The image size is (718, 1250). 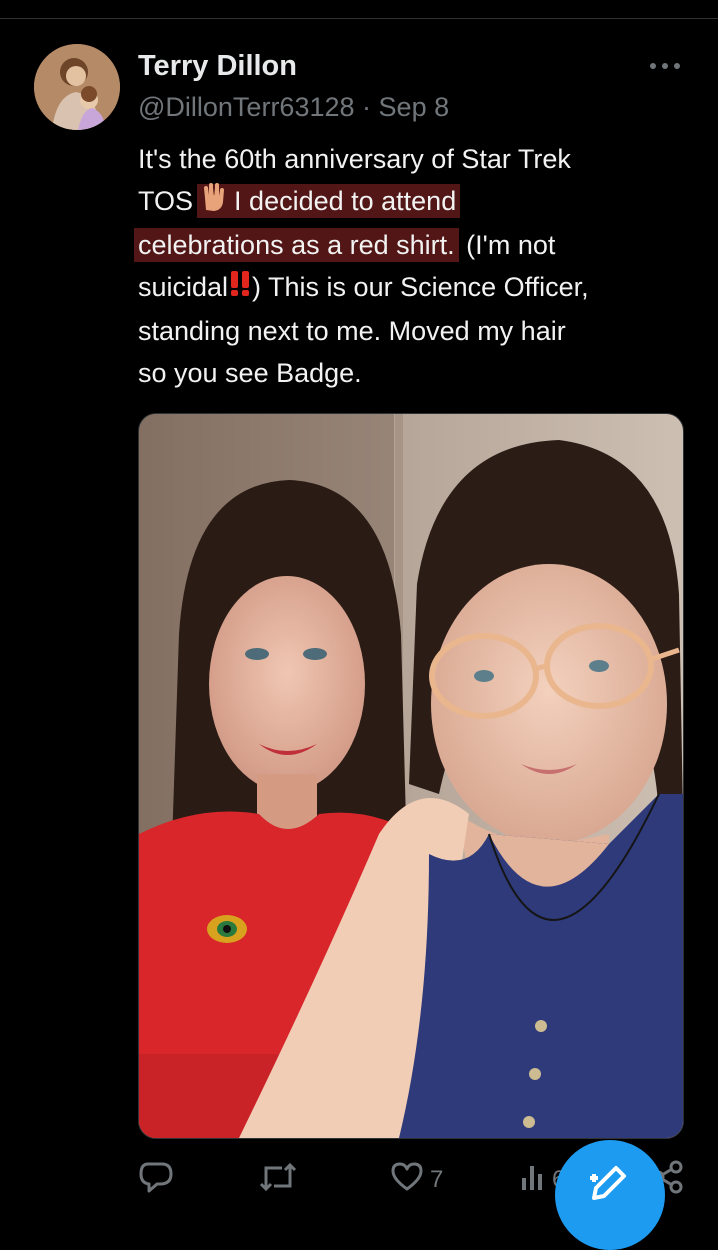 What do you see at coordinates (77, 87) in the screenshot?
I see `avatar` at bounding box center [77, 87].